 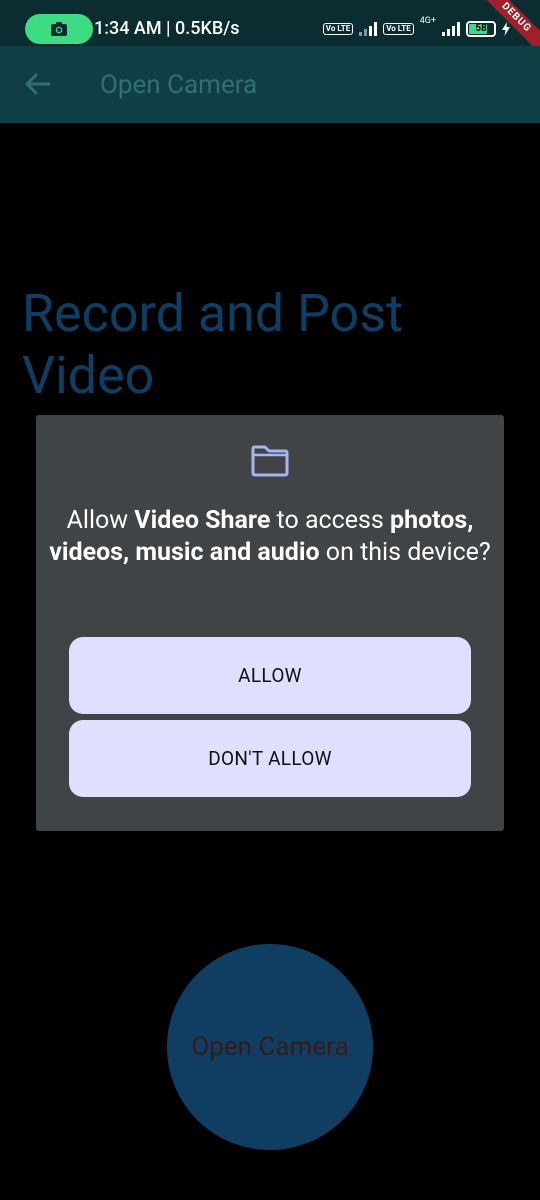 I want to click on camera-icon, so click(x=59, y=29).